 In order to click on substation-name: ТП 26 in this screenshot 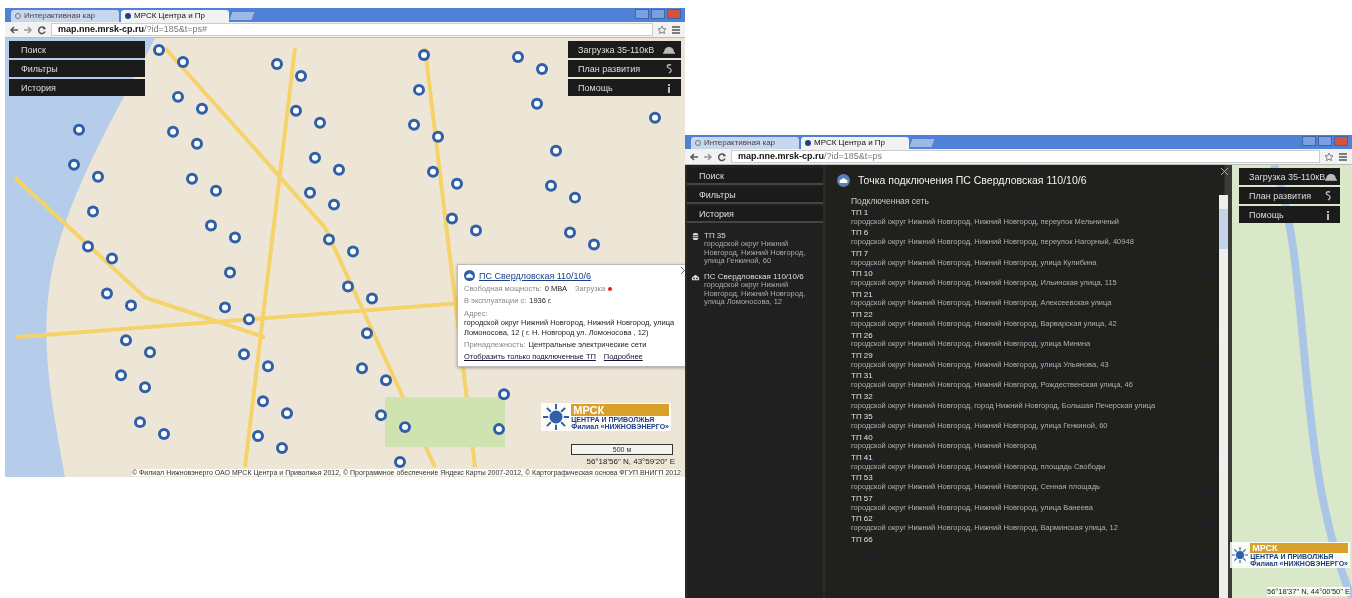, I will do `click(1036, 336)`.